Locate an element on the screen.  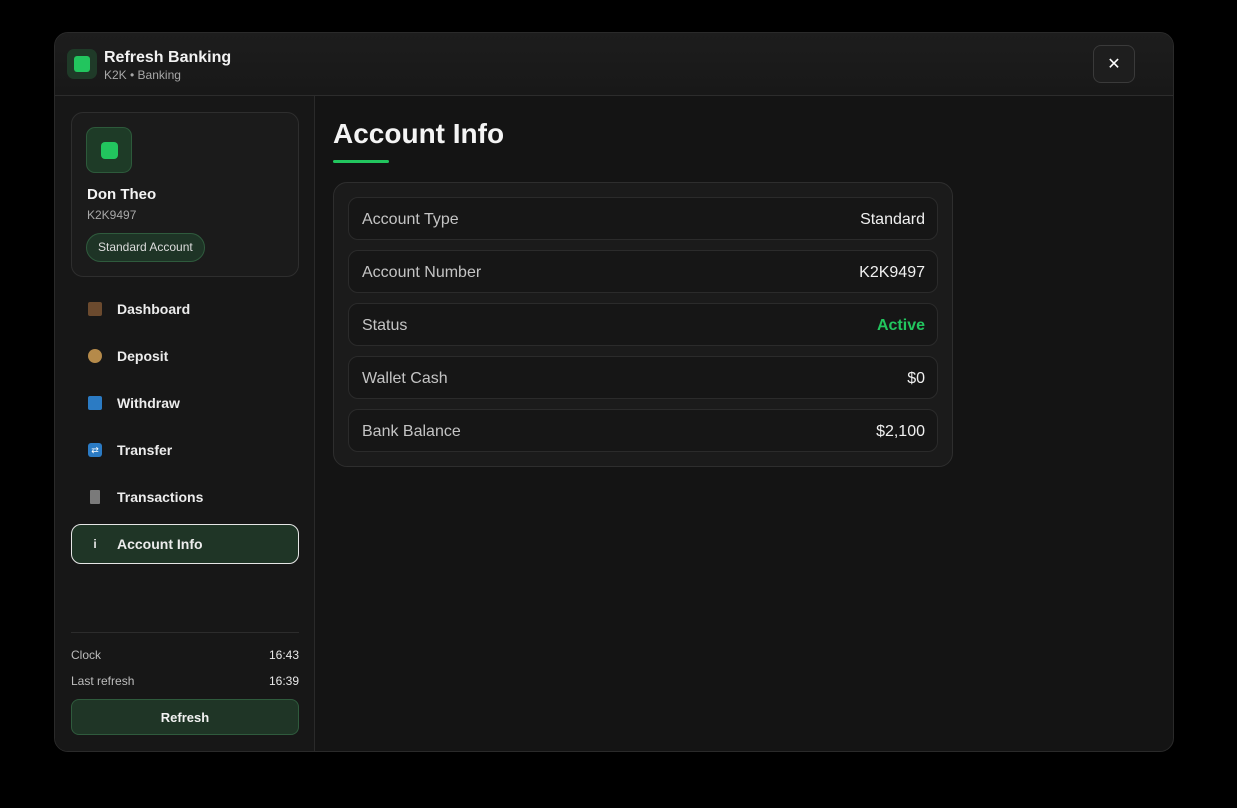
last-refresh-row: Last refresh 16:39 is located at coordinates (185, 686).